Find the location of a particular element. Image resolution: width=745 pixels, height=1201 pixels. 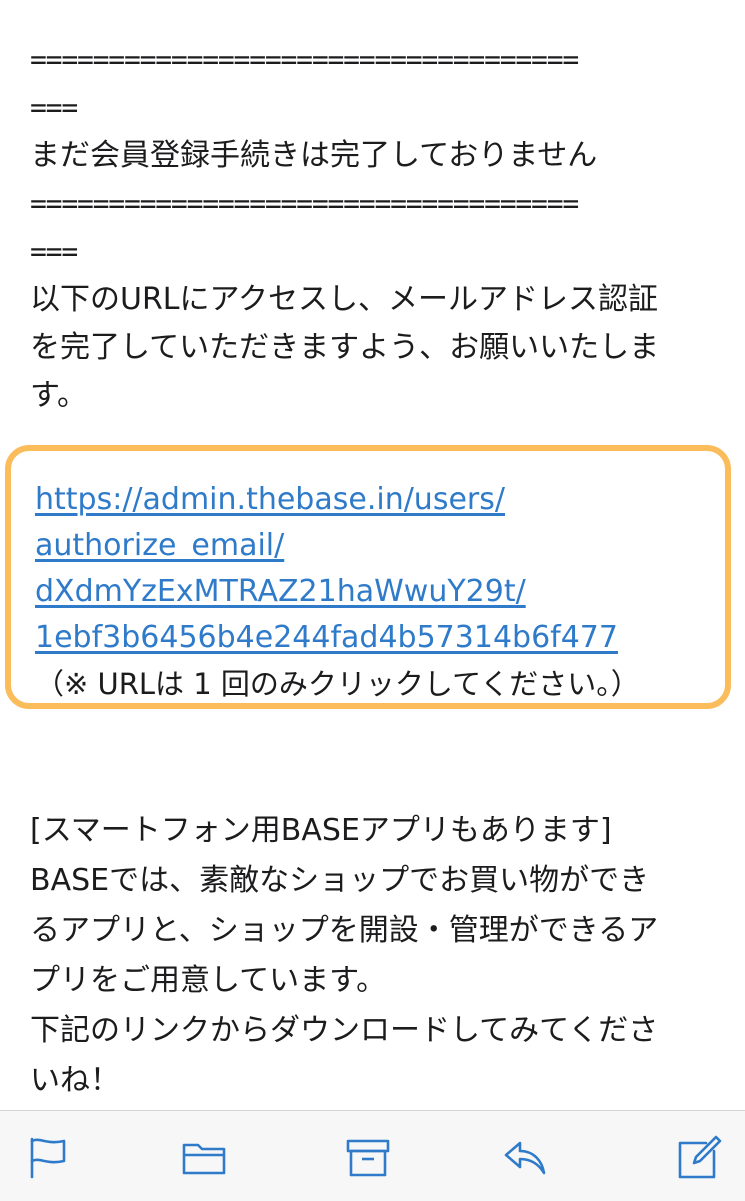

archive-button is located at coordinates (368, 1157).